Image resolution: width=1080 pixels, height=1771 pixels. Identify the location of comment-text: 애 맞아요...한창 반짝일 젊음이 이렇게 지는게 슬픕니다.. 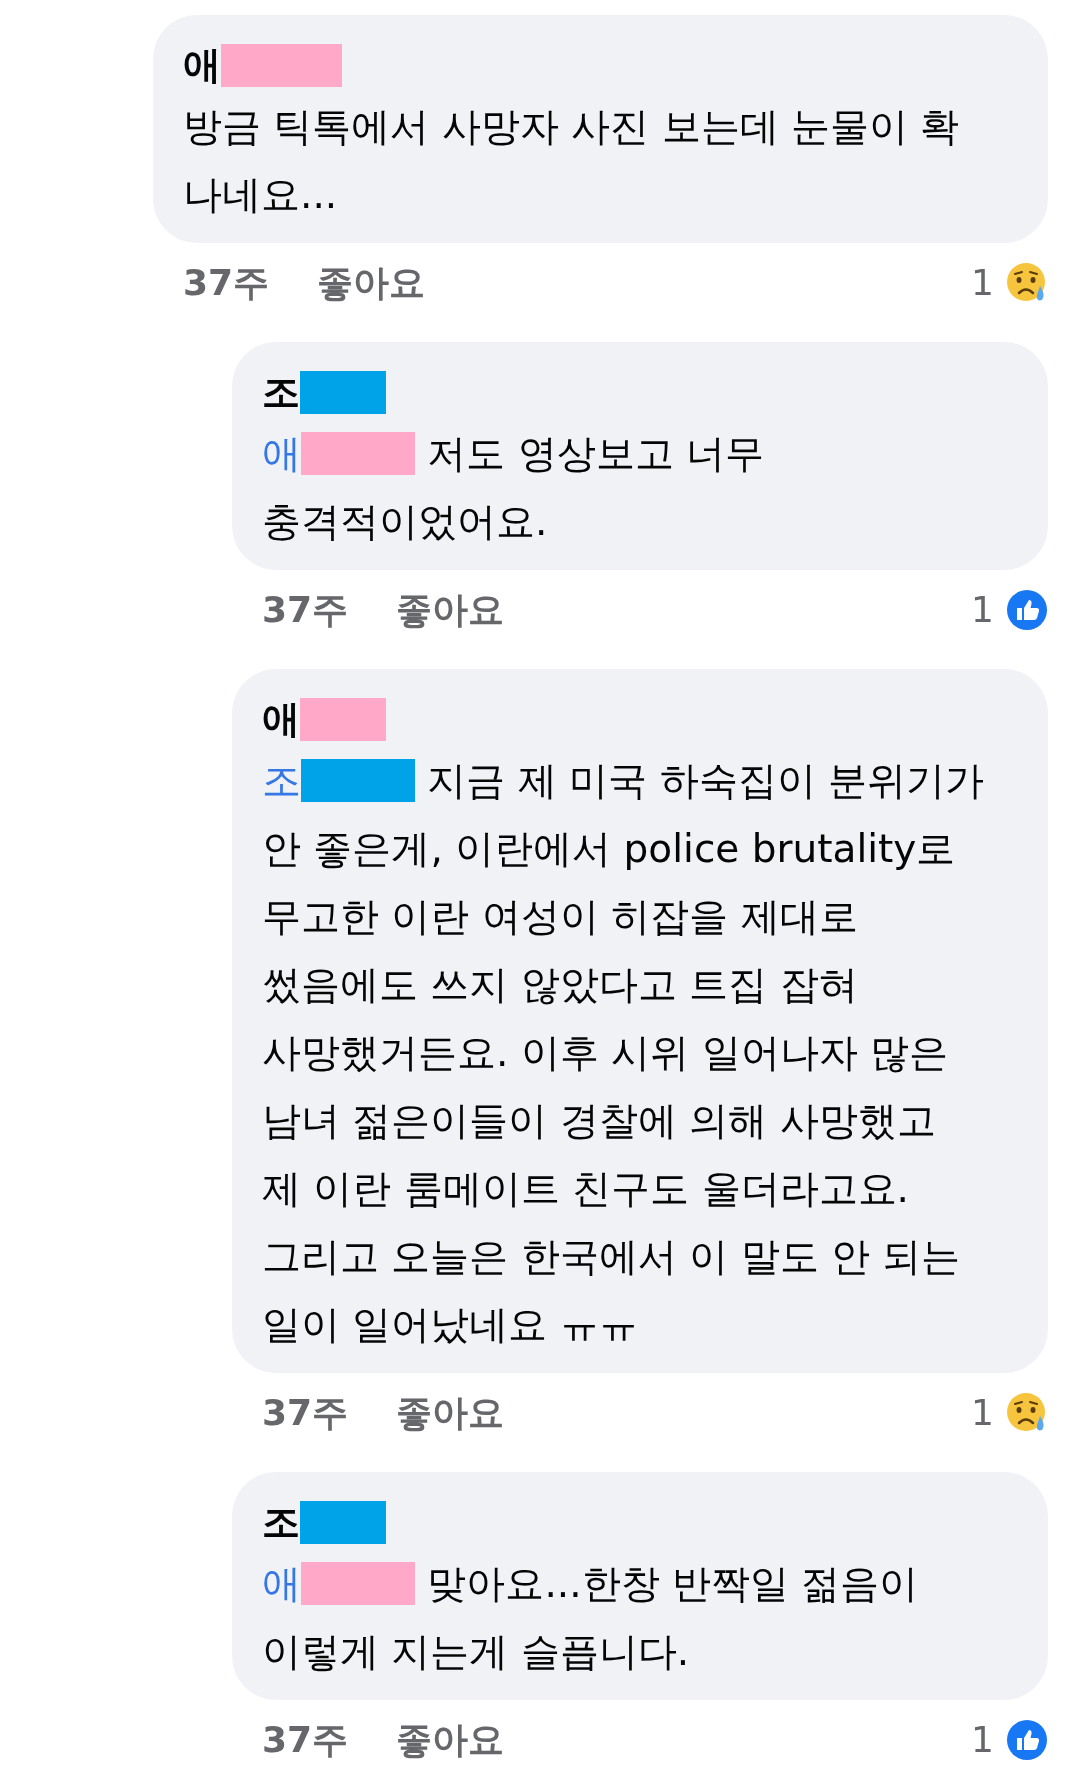
(591, 1618).